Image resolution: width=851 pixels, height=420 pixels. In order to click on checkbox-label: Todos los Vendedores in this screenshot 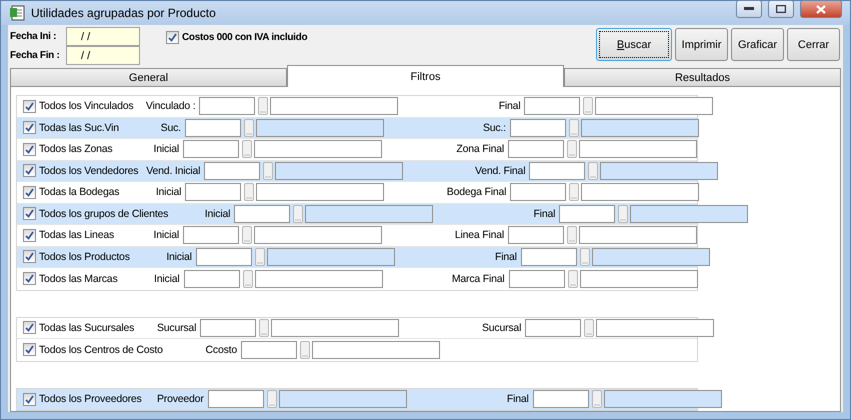, I will do `click(88, 170)`.